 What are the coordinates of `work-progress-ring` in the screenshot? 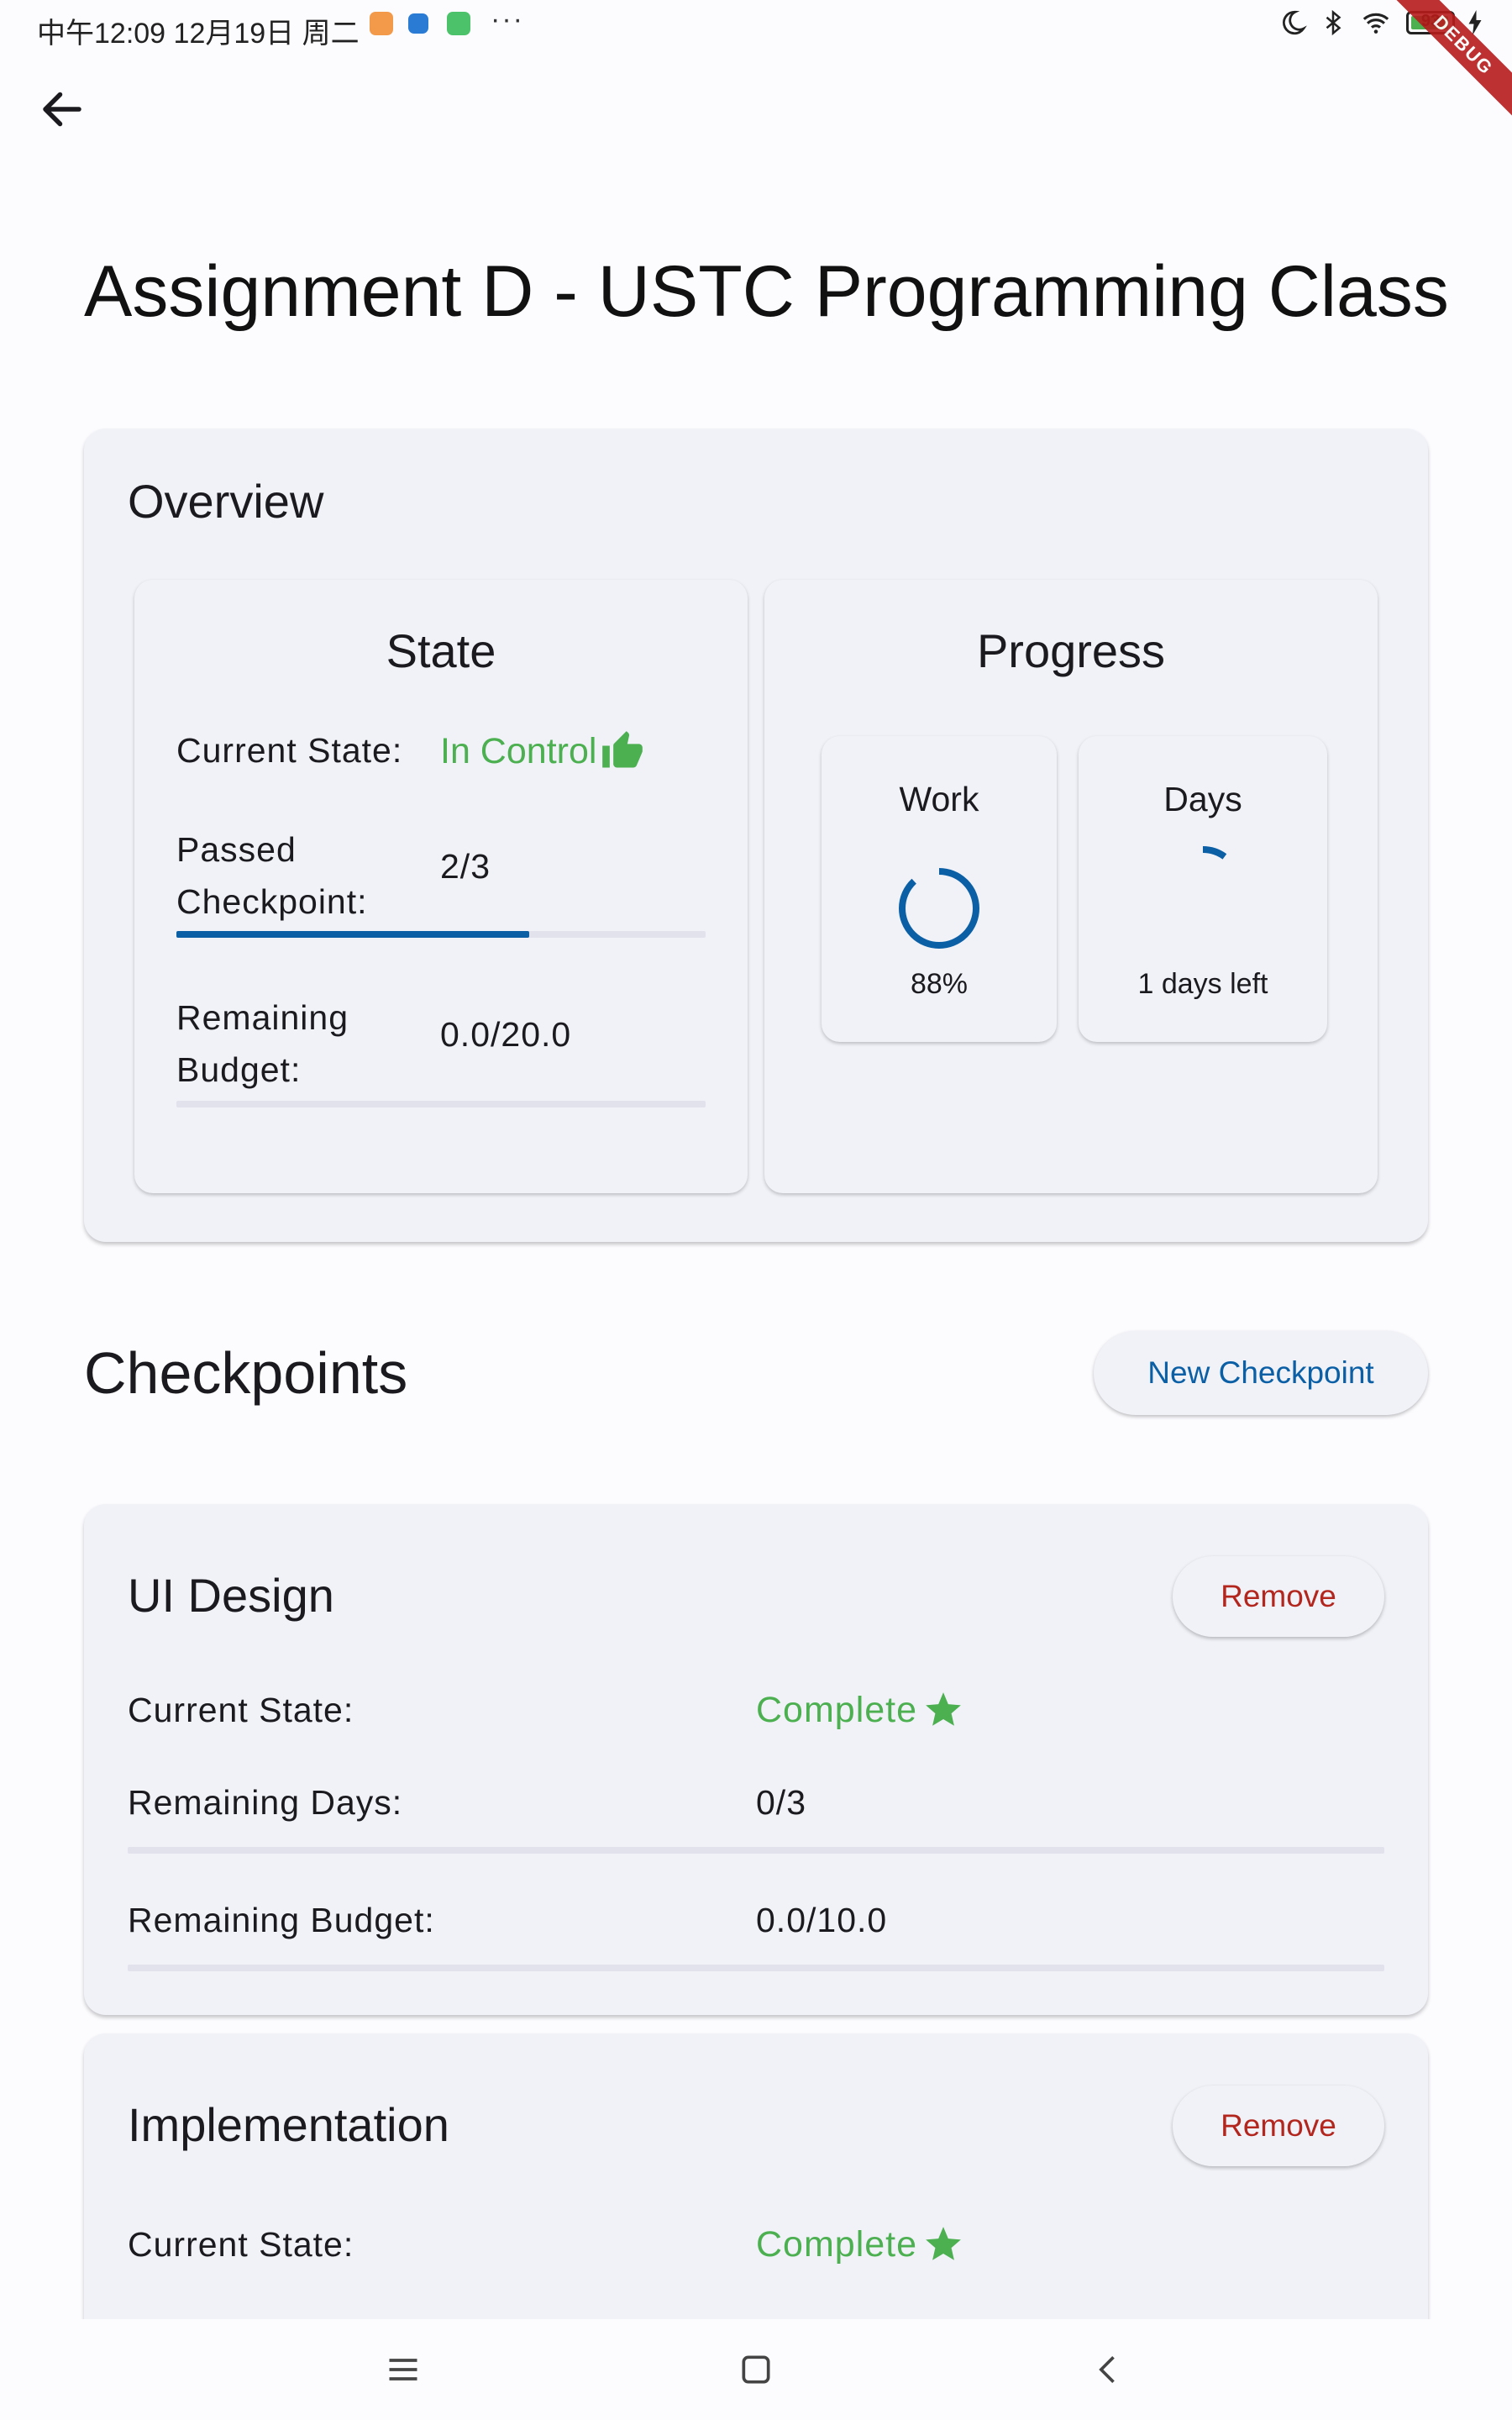 It's located at (939, 908).